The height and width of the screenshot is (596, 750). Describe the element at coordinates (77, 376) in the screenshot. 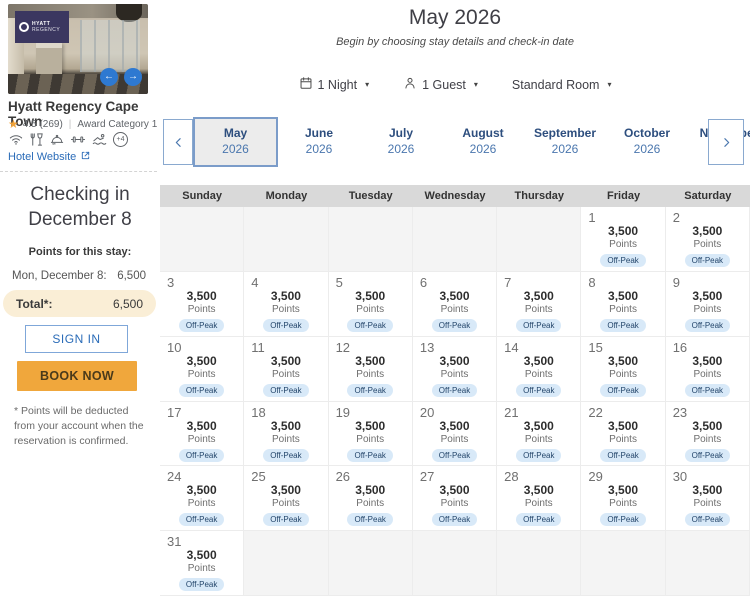

I see `book-now-button: BOOK NOW` at that location.